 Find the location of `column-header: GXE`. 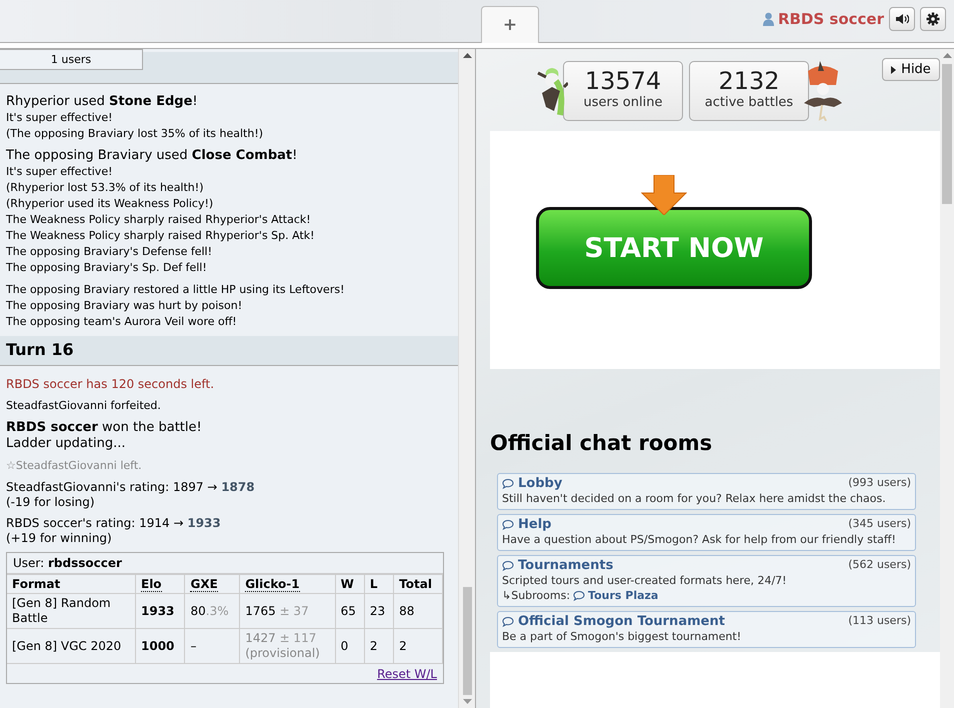

column-header: GXE is located at coordinates (204, 584).